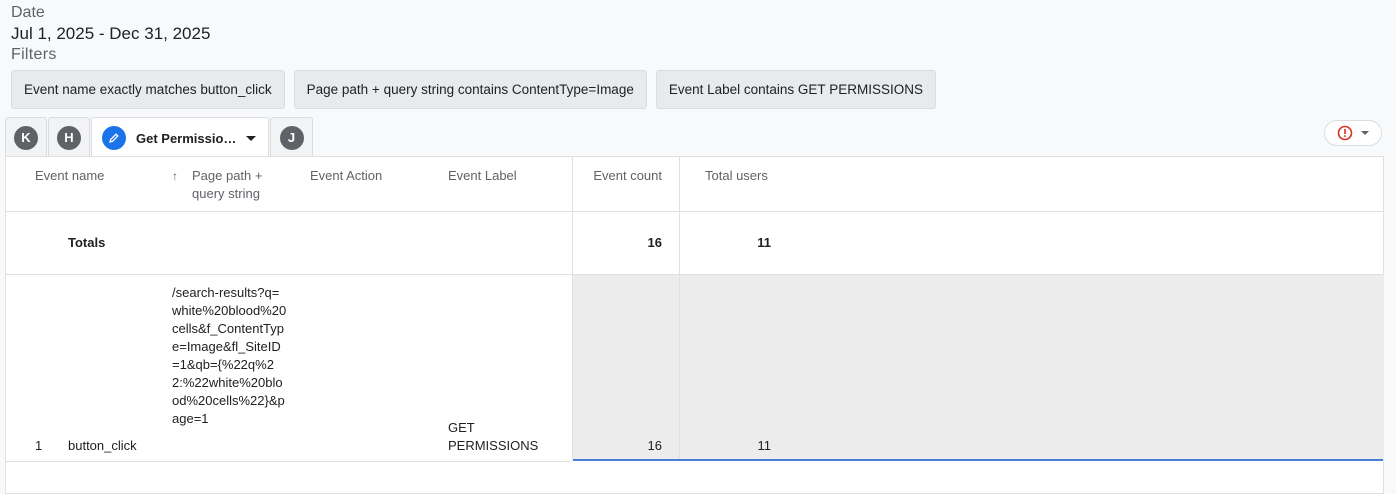  Describe the element at coordinates (654, 445) in the screenshot. I see `row-event-count: 16` at that location.